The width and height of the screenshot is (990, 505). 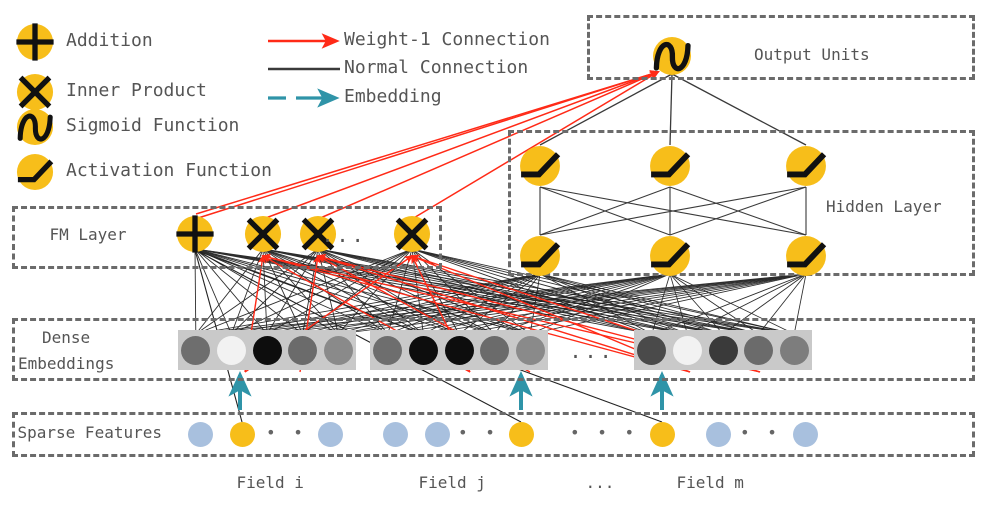 I want to click on sparse-unit-active-field-i, so click(x=242, y=434).